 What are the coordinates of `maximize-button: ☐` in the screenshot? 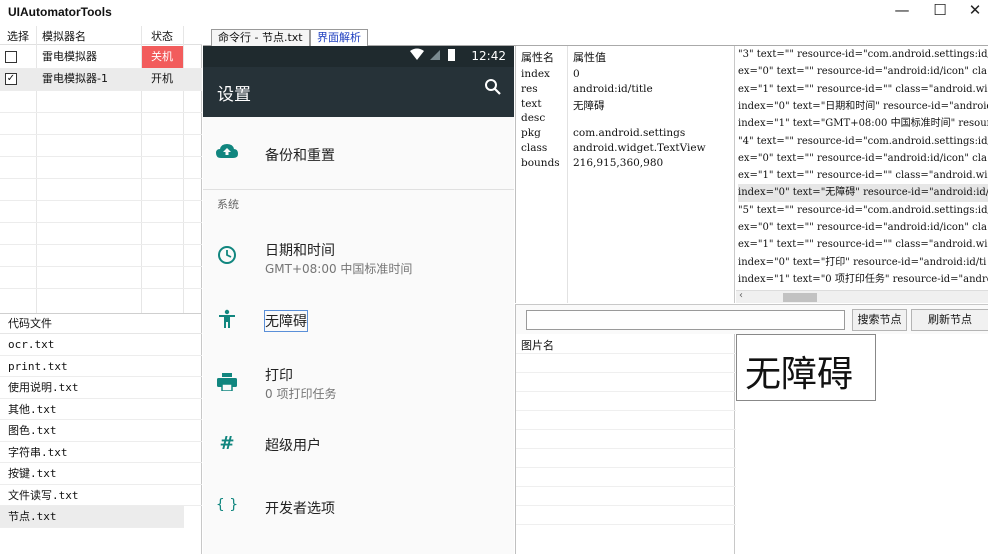 It's located at (940, 11).